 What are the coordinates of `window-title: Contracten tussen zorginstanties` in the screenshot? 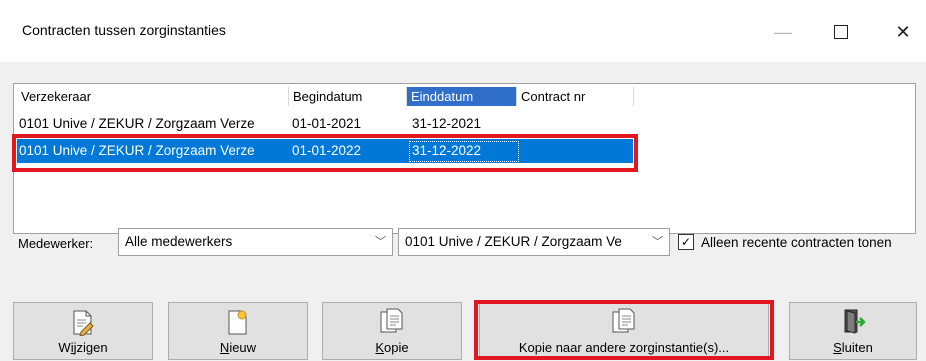 It's located at (124, 30).